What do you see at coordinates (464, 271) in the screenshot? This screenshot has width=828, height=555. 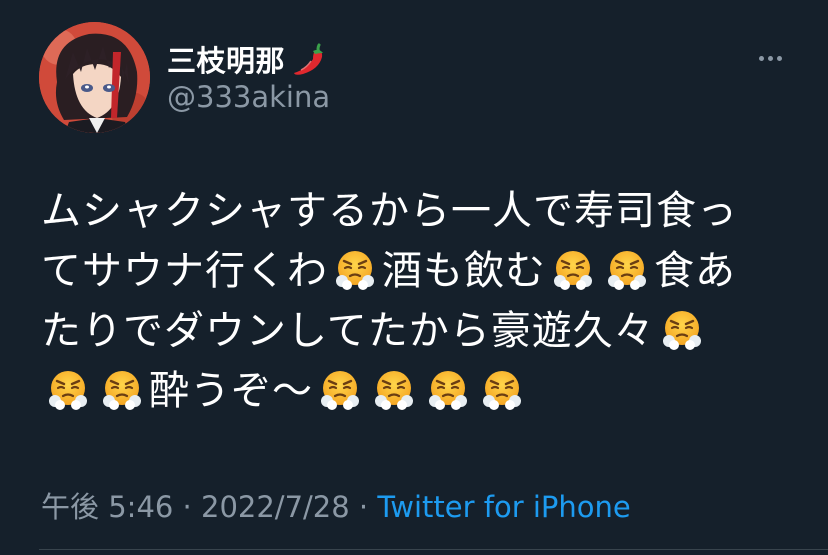 I see `tweet-text-segment: 酒も飲む` at bounding box center [464, 271].